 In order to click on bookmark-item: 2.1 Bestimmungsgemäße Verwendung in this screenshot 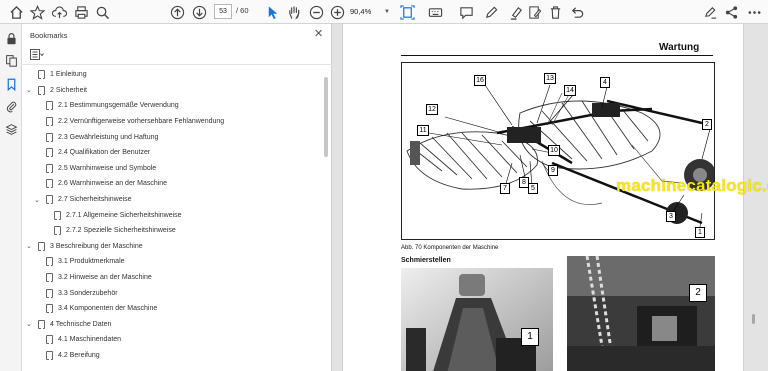, I will do `click(172, 106)`.